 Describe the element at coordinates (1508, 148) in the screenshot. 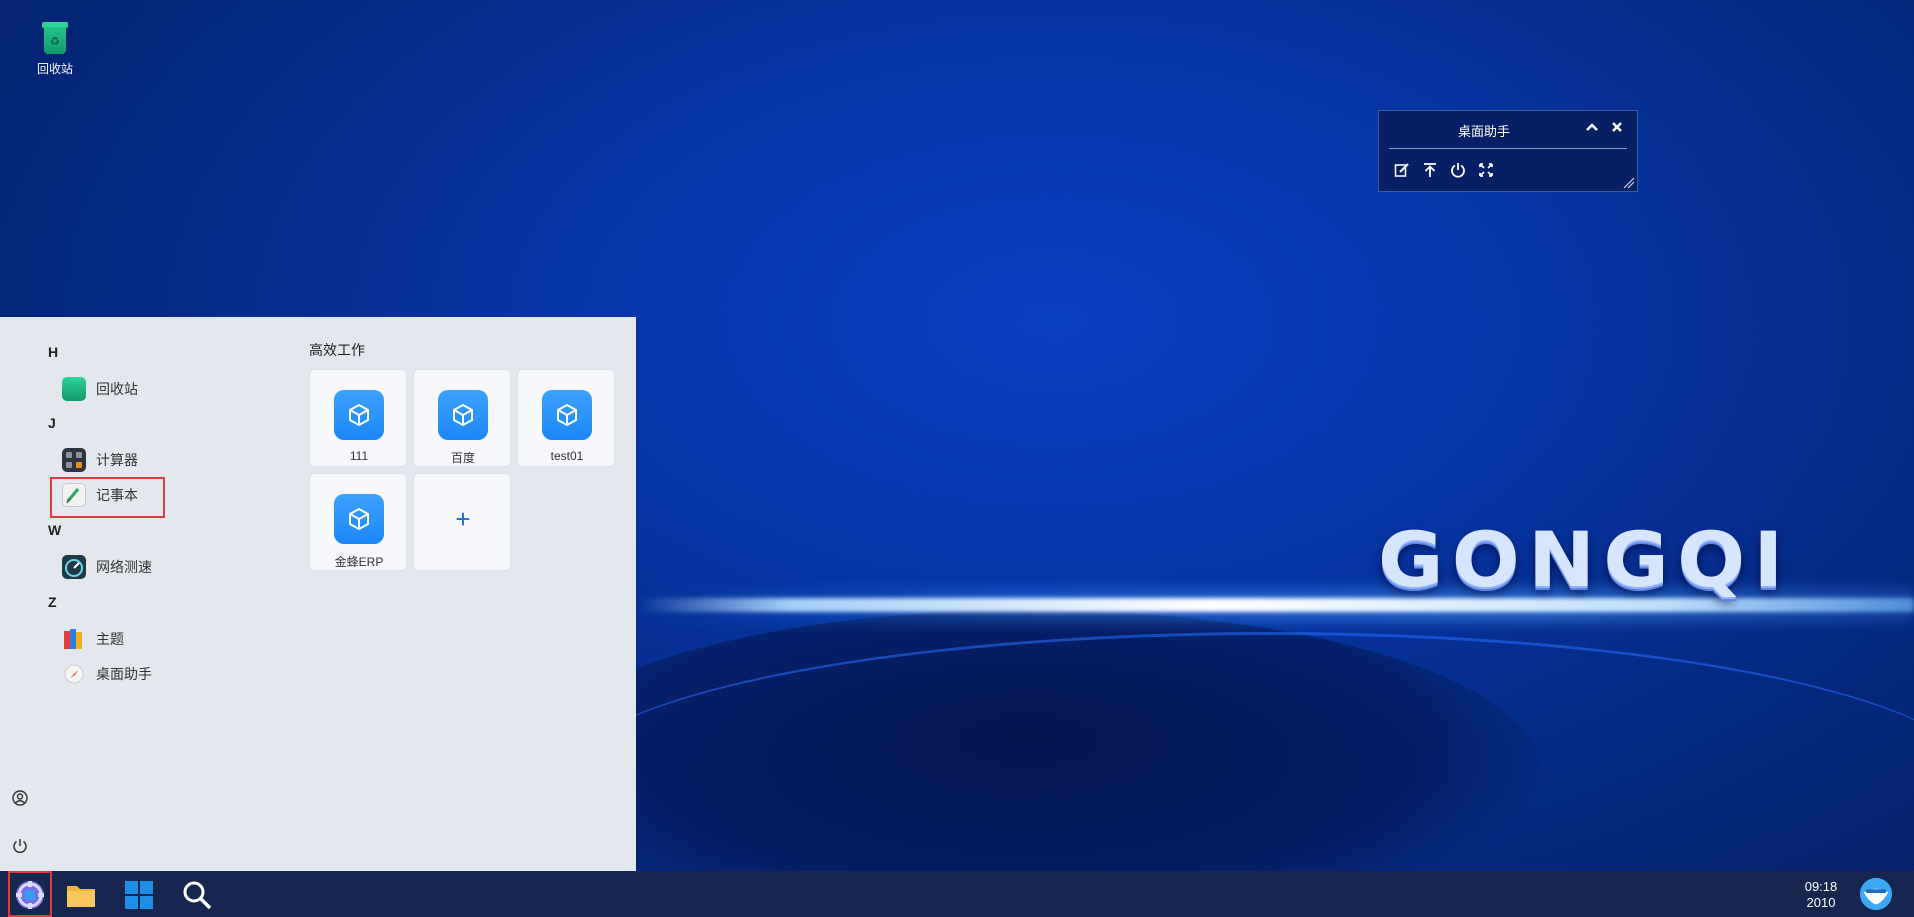

I see `widget-divider` at that location.